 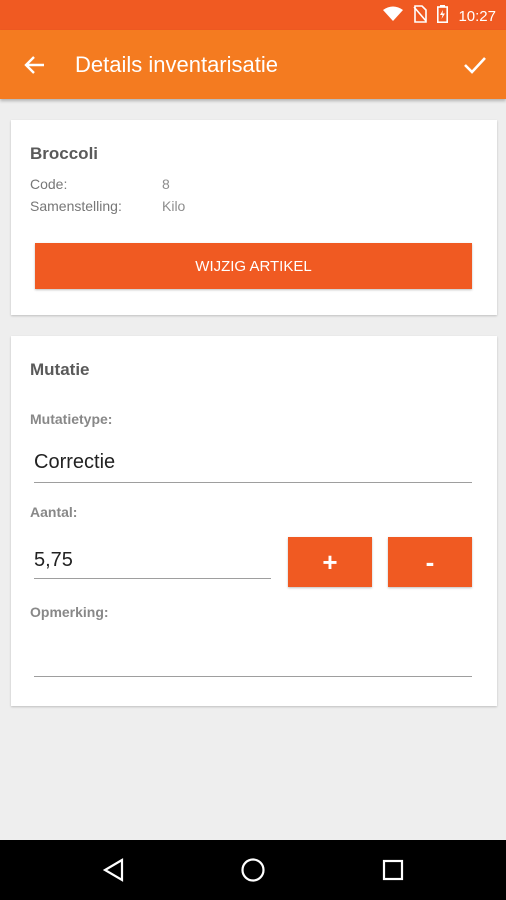 I want to click on square-recents-icon, so click(x=393, y=870).